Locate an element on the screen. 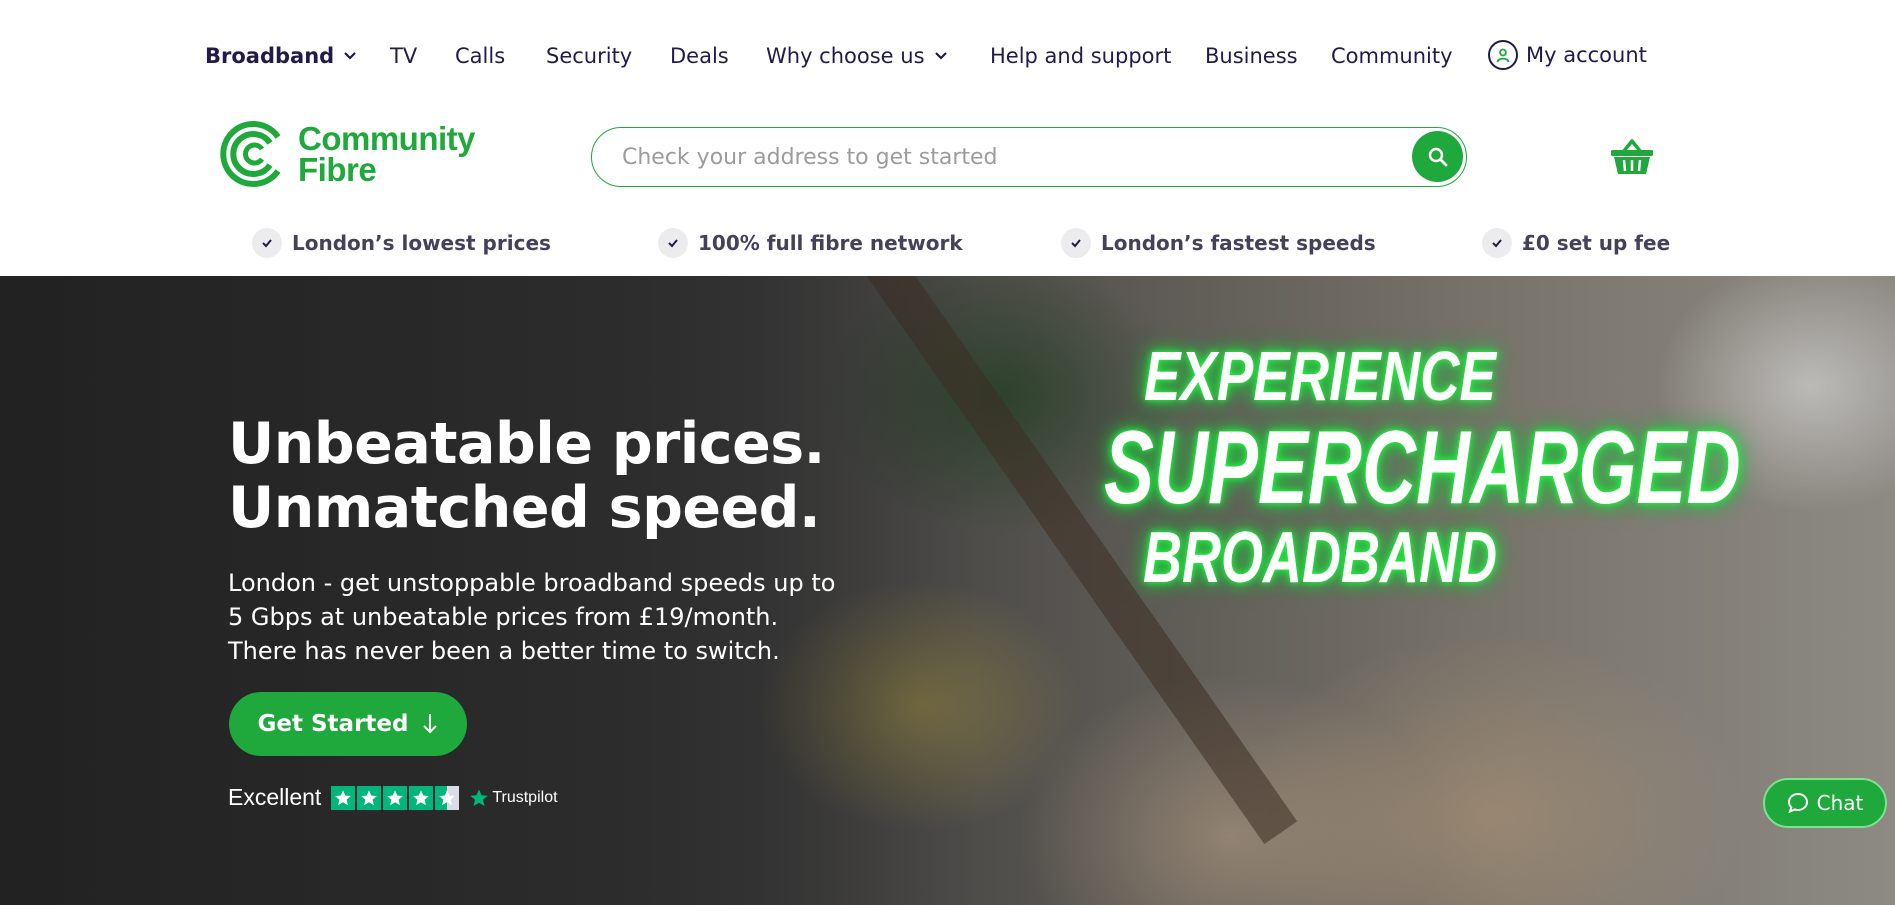  search-icon is located at coordinates (1437, 156).